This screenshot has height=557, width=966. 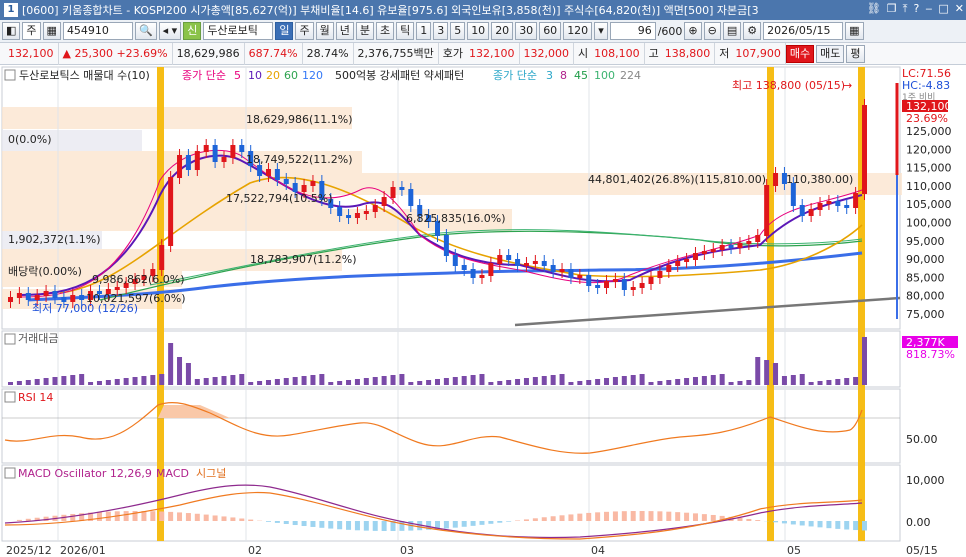 I want to click on buy-button: 매수, so click(x=800, y=53).